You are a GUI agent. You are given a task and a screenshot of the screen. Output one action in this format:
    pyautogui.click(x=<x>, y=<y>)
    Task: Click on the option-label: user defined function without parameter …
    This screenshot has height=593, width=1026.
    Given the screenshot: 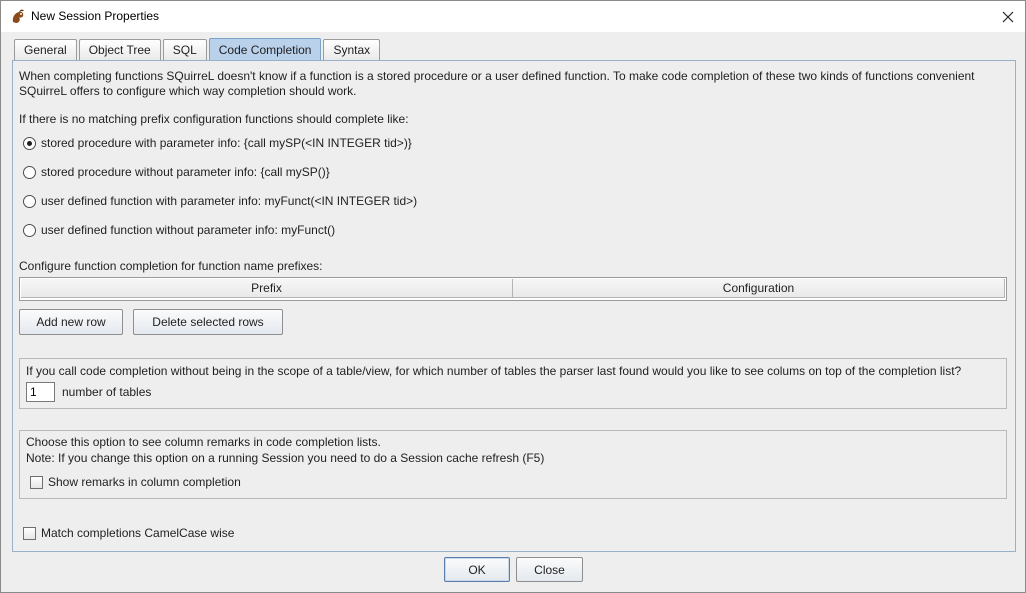 What is the action you would take?
    pyautogui.click(x=188, y=230)
    